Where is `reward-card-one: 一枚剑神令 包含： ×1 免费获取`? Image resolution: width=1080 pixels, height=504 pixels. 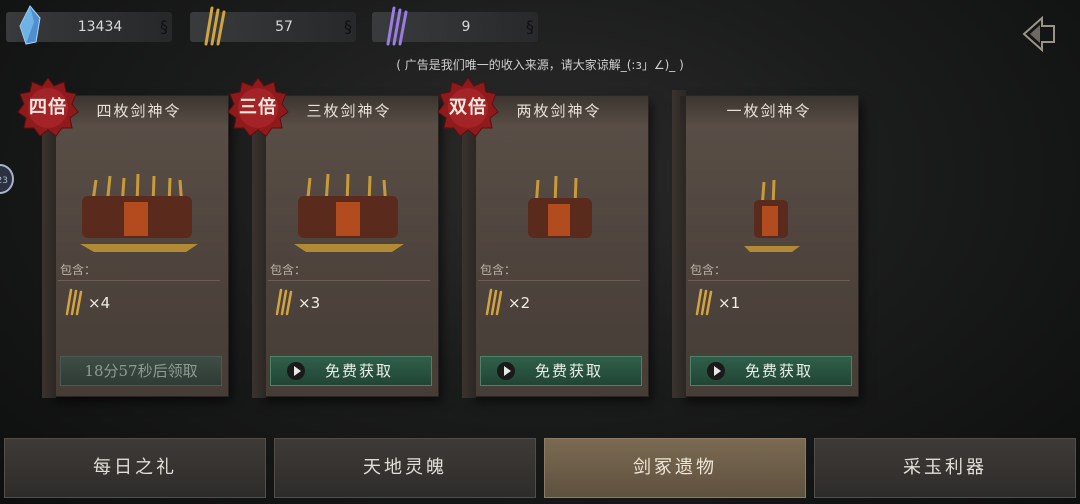 reward-card-one: 一枚剑神令 包含： ×1 免费获取 is located at coordinates (765, 244).